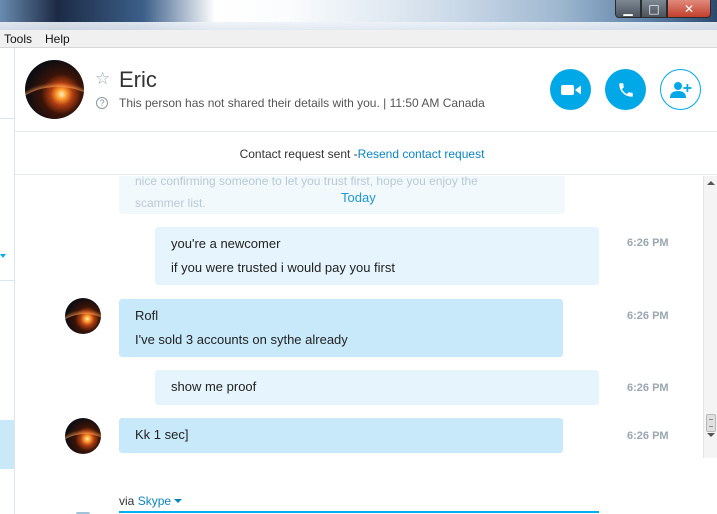  I want to click on message-text: I've sold 3 accounts on sythe already, so click(241, 339).